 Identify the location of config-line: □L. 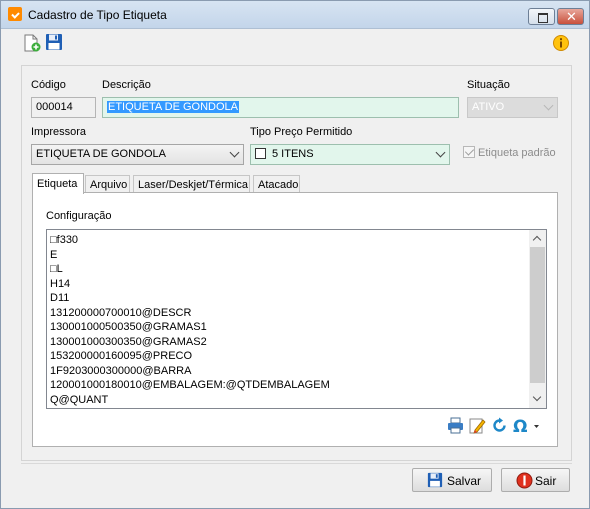
(56, 269).